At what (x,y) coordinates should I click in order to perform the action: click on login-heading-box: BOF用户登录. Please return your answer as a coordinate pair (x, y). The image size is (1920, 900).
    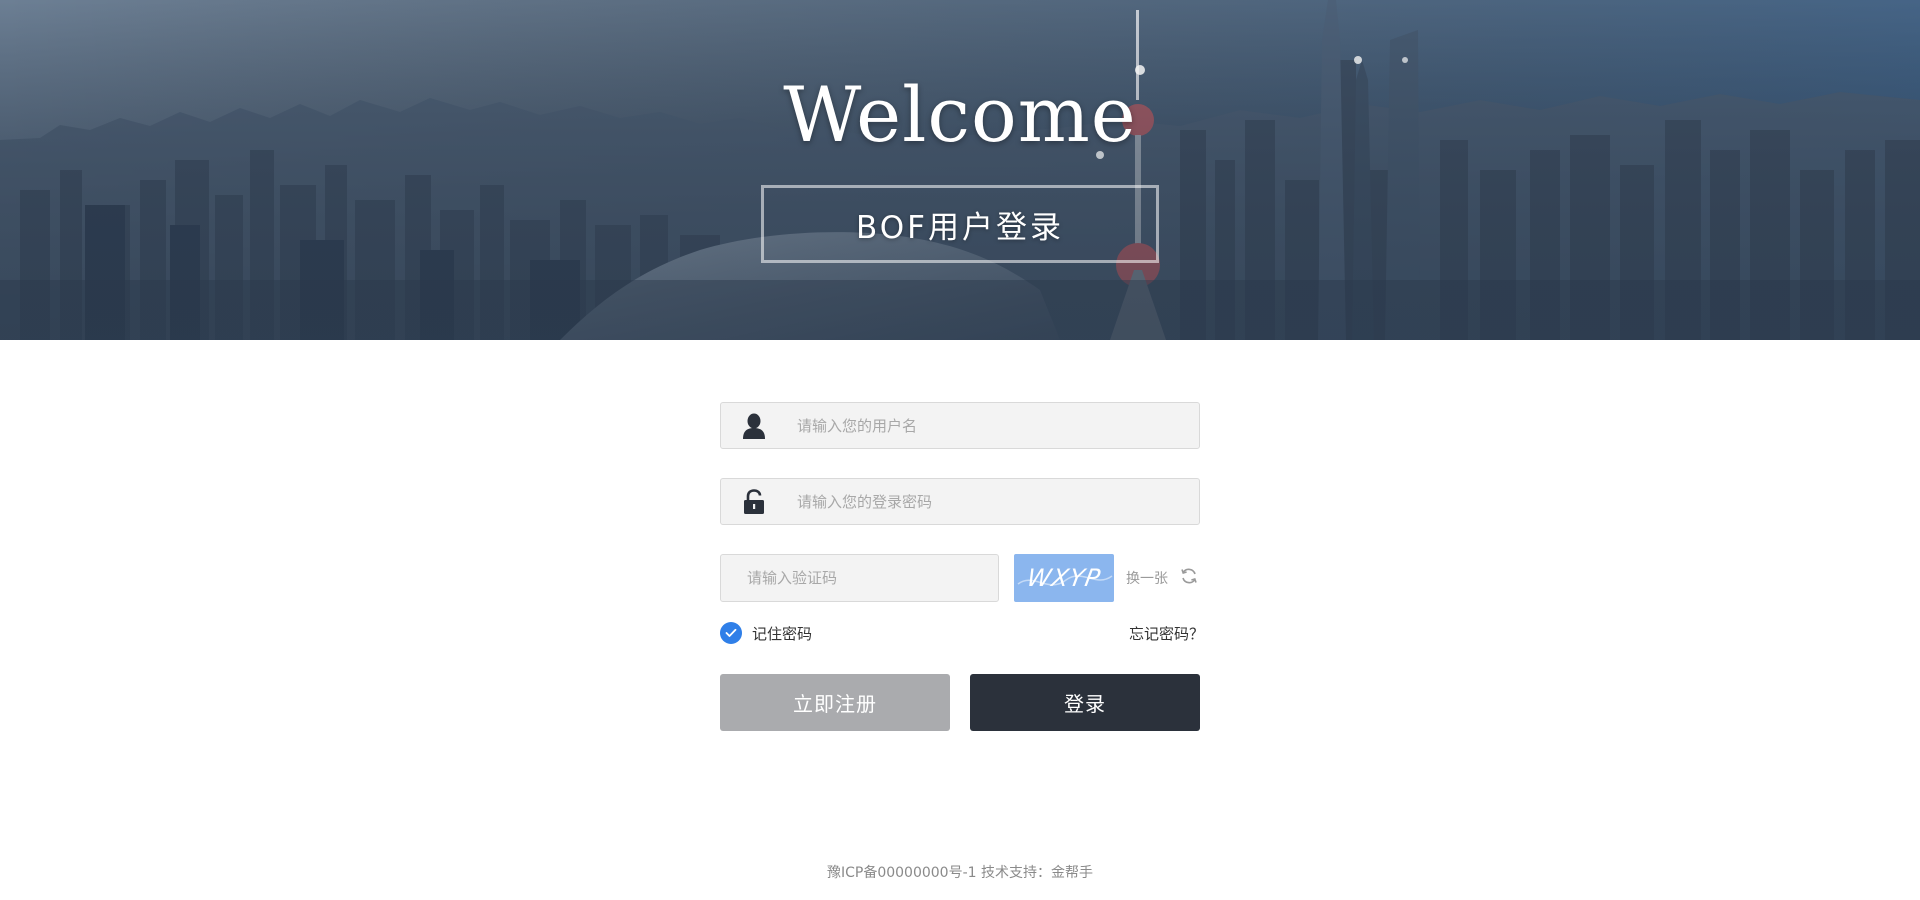
    Looking at the image, I should click on (960, 224).